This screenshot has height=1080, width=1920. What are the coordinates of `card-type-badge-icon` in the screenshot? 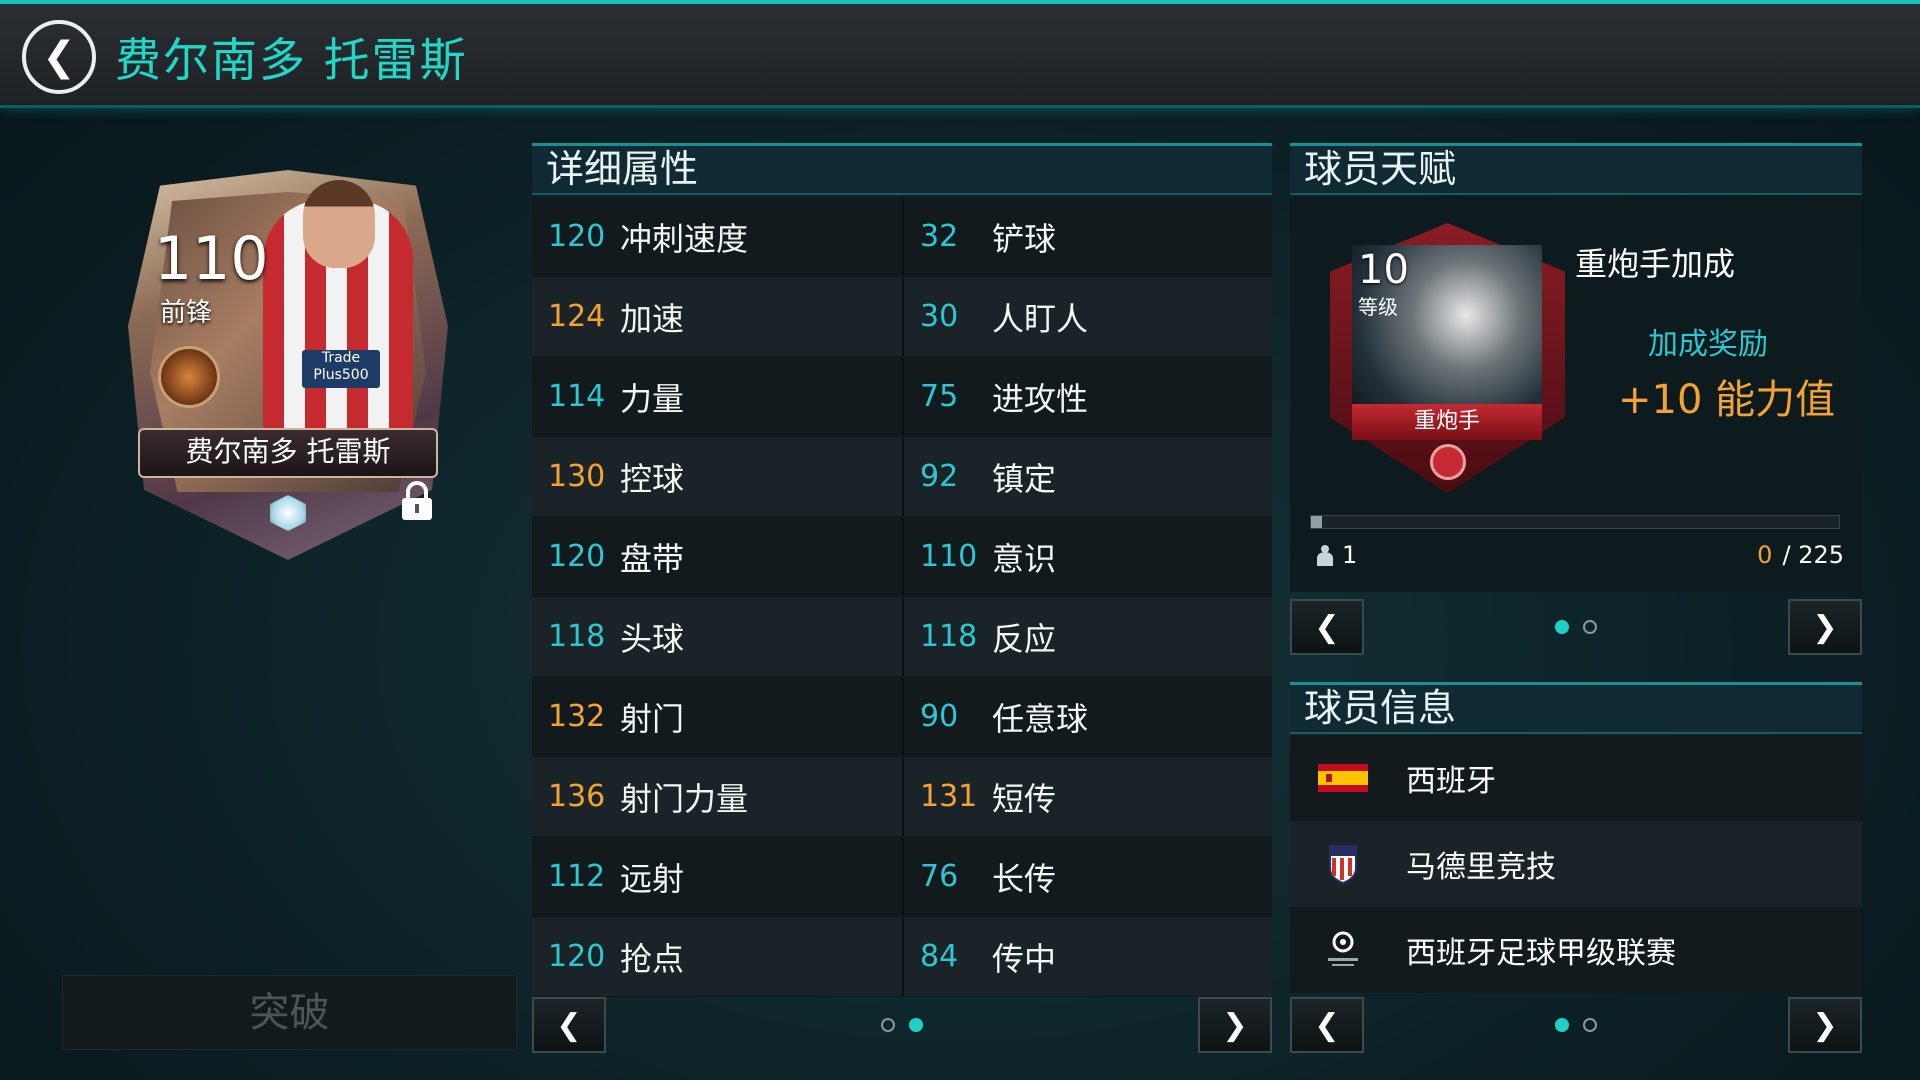 It's located at (189, 377).